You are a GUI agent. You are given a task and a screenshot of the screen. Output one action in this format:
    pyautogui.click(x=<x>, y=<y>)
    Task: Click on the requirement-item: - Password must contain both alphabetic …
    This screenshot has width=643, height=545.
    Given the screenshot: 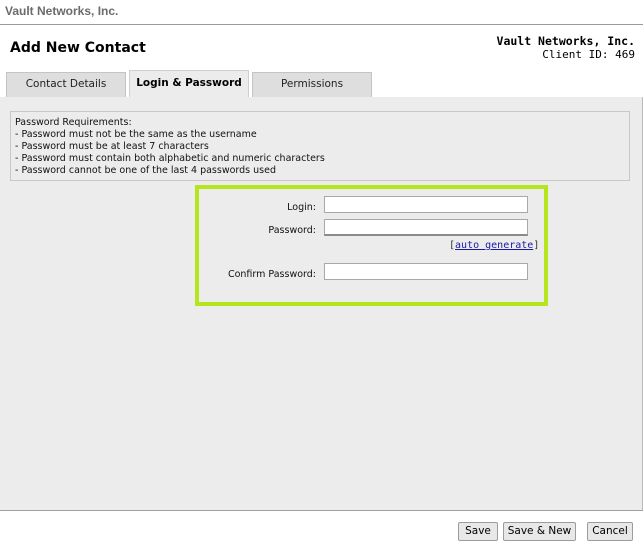 What is the action you would take?
    pyautogui.click(x=170, y=158)
    